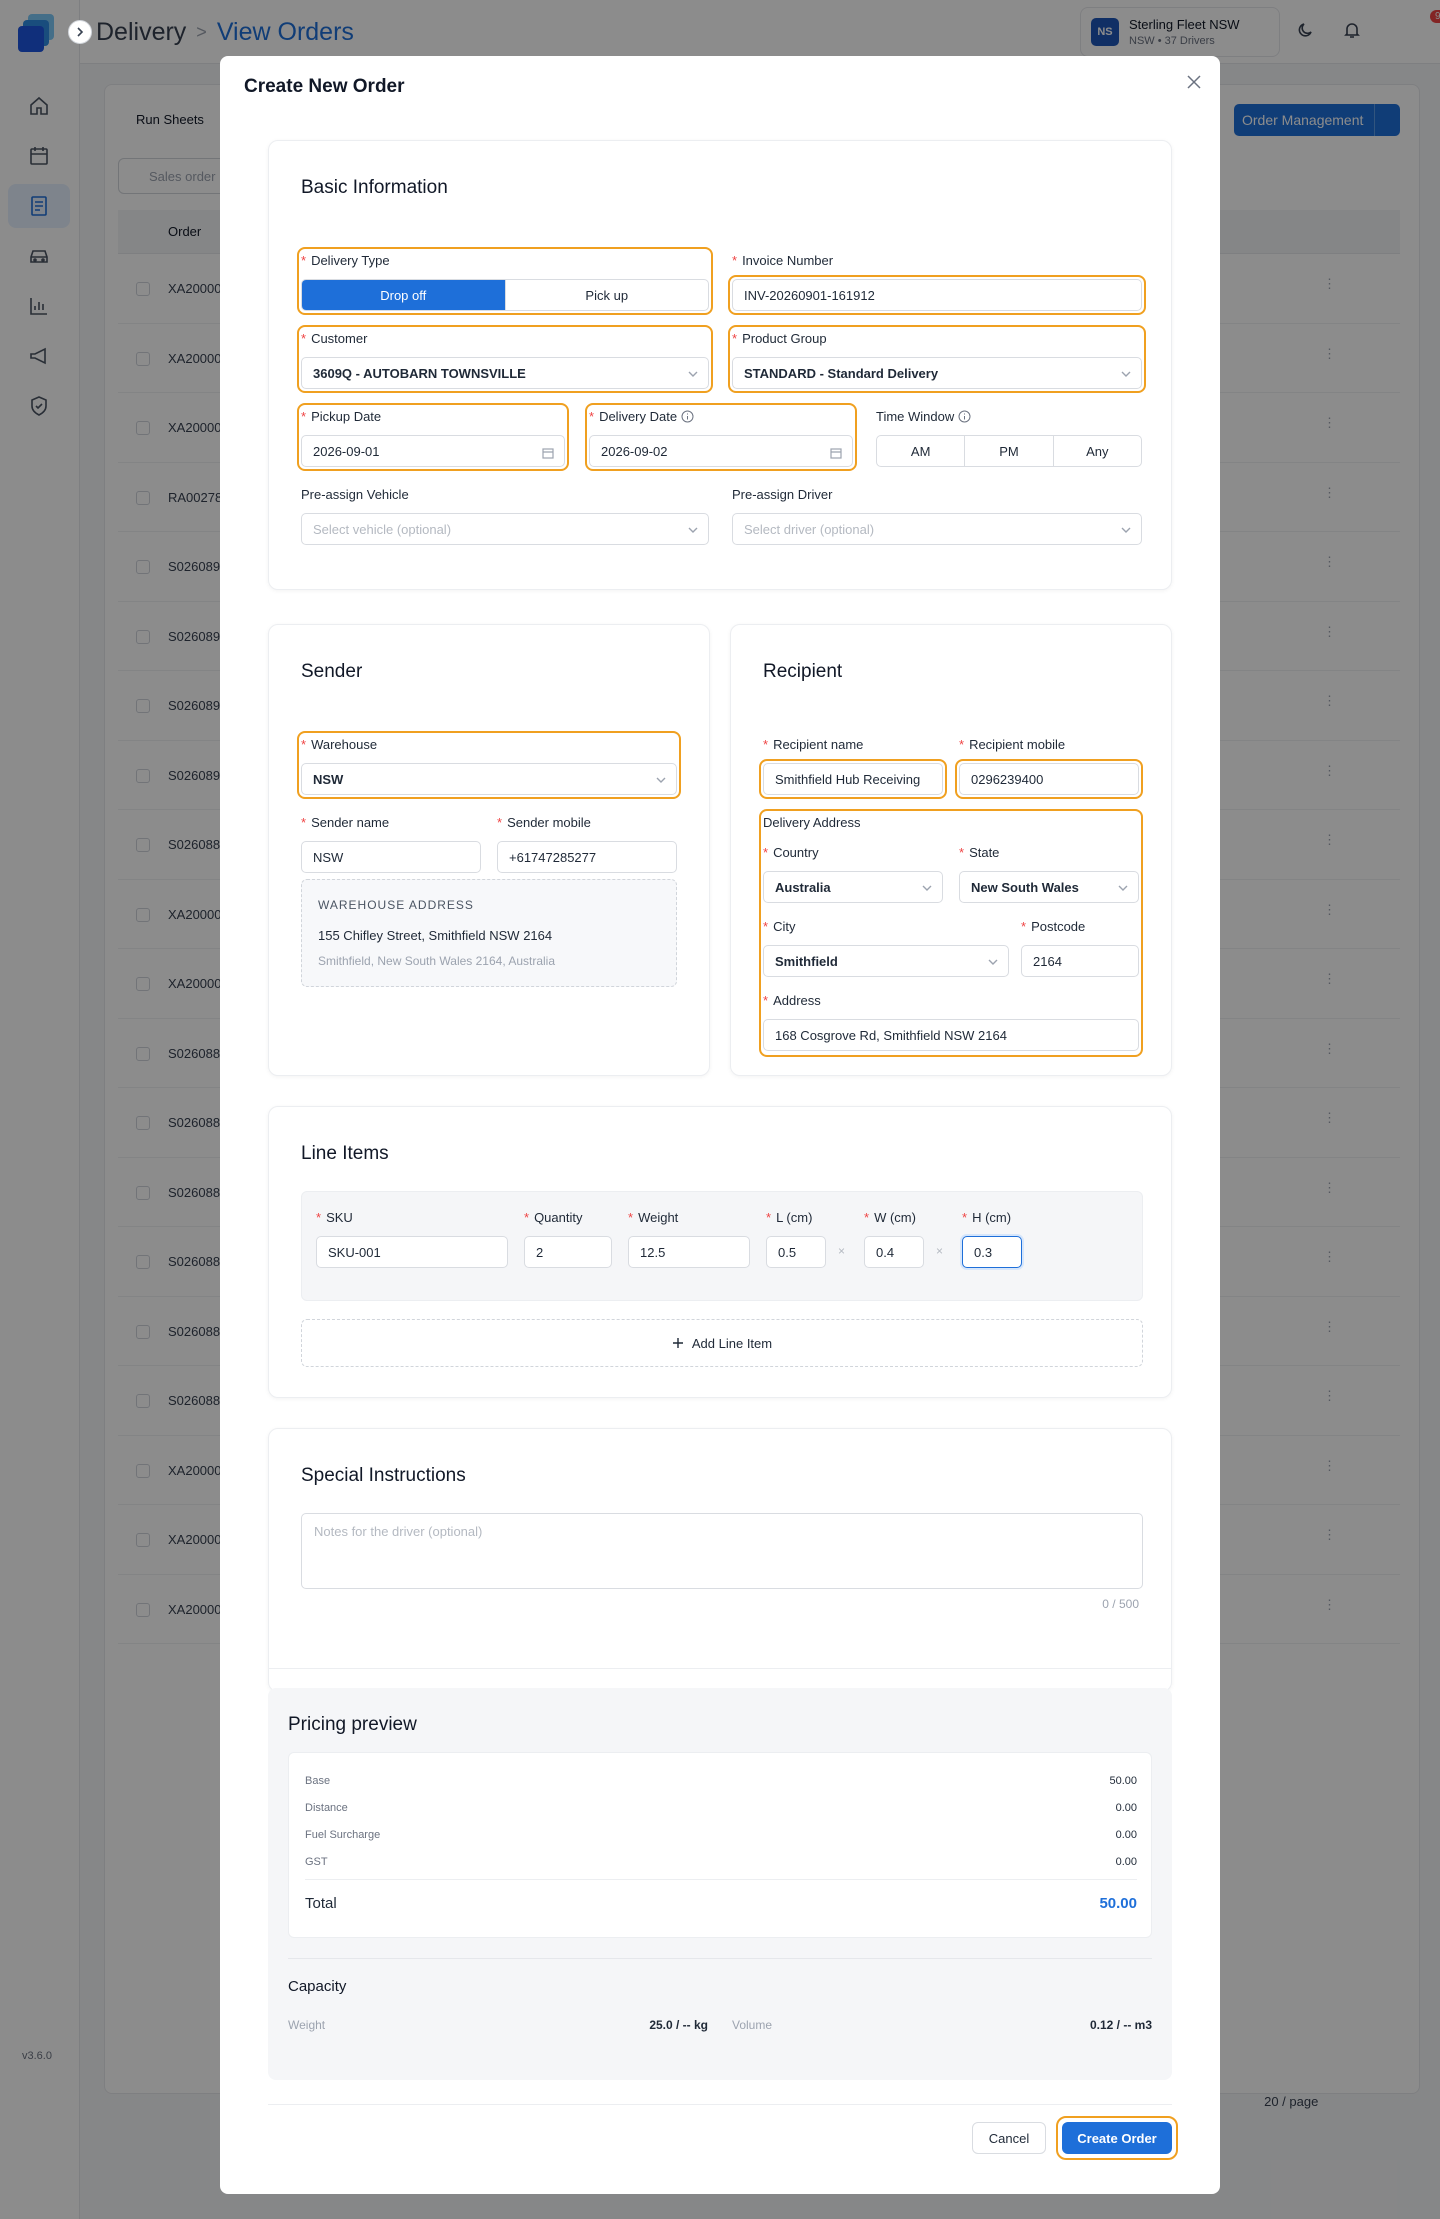 The height and width of the screenshot is (2219, 1440). Describe the element at coordinates (568, 1252) in the screenshot. I see `quantity-input: 2` at that location.